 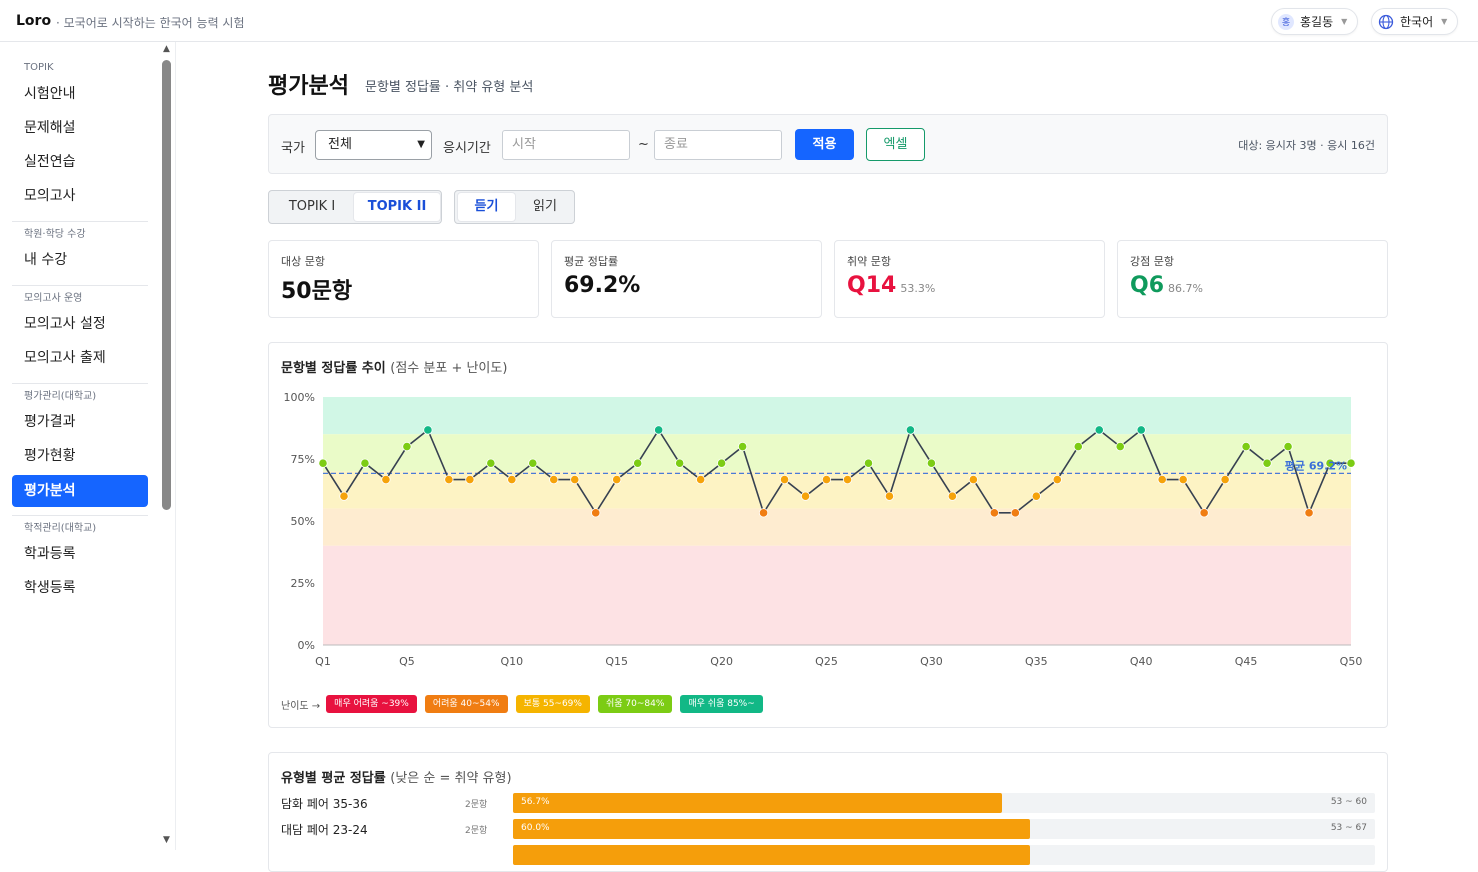 I want to click on page-subtitle: 문항별 정답률 · 취약 유형 분석, so click(x=449, y=87).